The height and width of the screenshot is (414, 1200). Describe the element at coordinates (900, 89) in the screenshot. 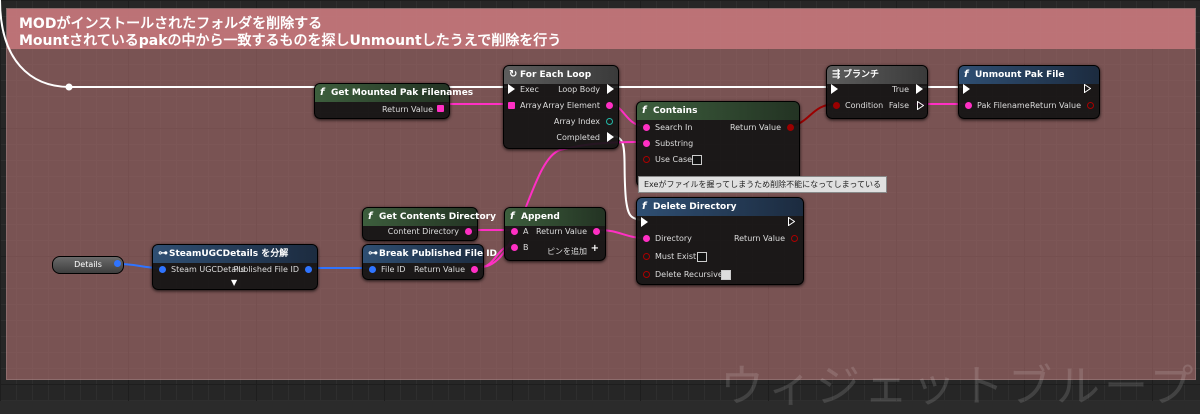

I see `pin-label-true: True` at that location.